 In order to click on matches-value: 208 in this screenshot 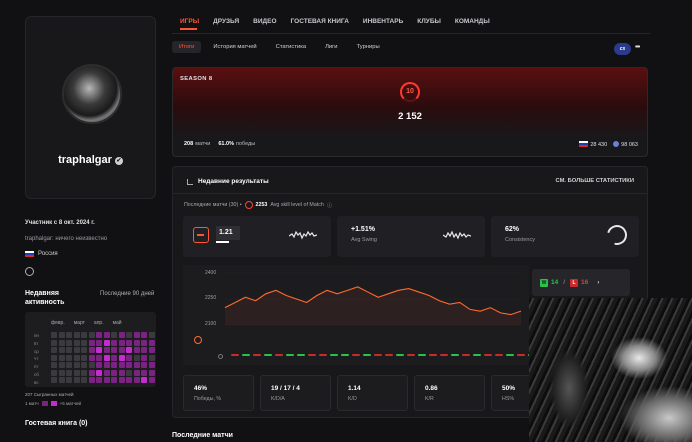, I will do `click(189, 144)`.